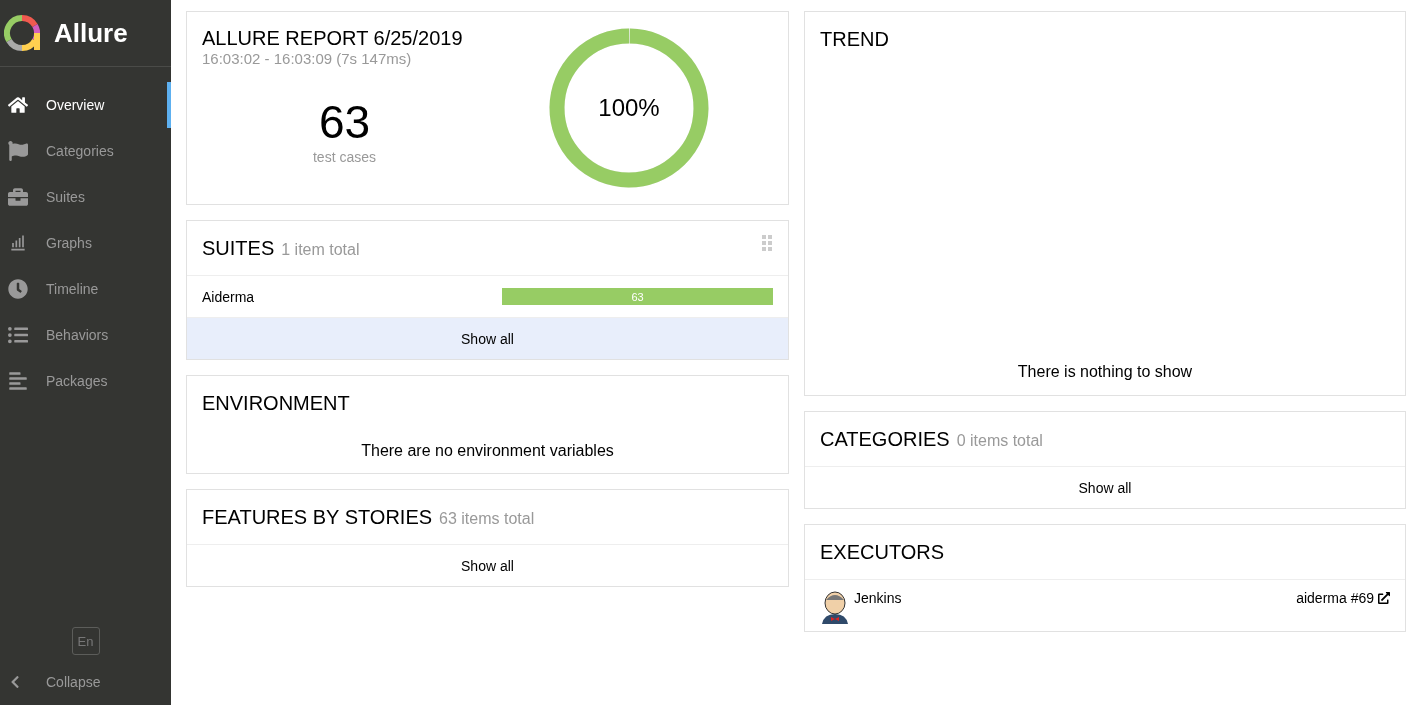 The height and width of the screenshot is (705, 1410). I want to click on sidebar-item: Behaviors, so click(85, 335).